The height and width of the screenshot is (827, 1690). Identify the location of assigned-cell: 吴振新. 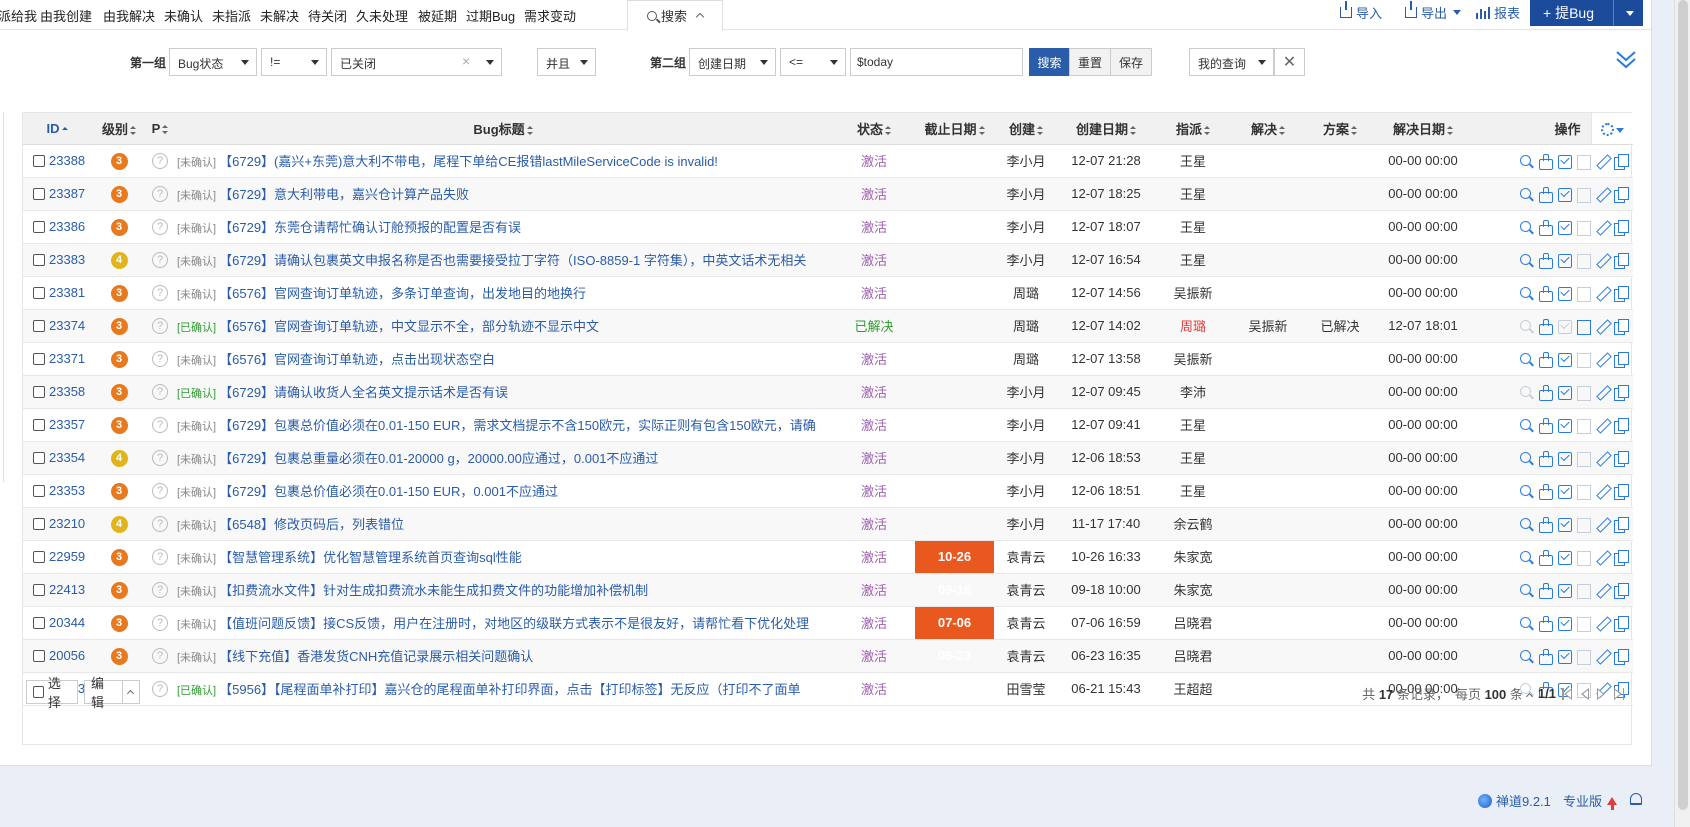
(1193, 359).